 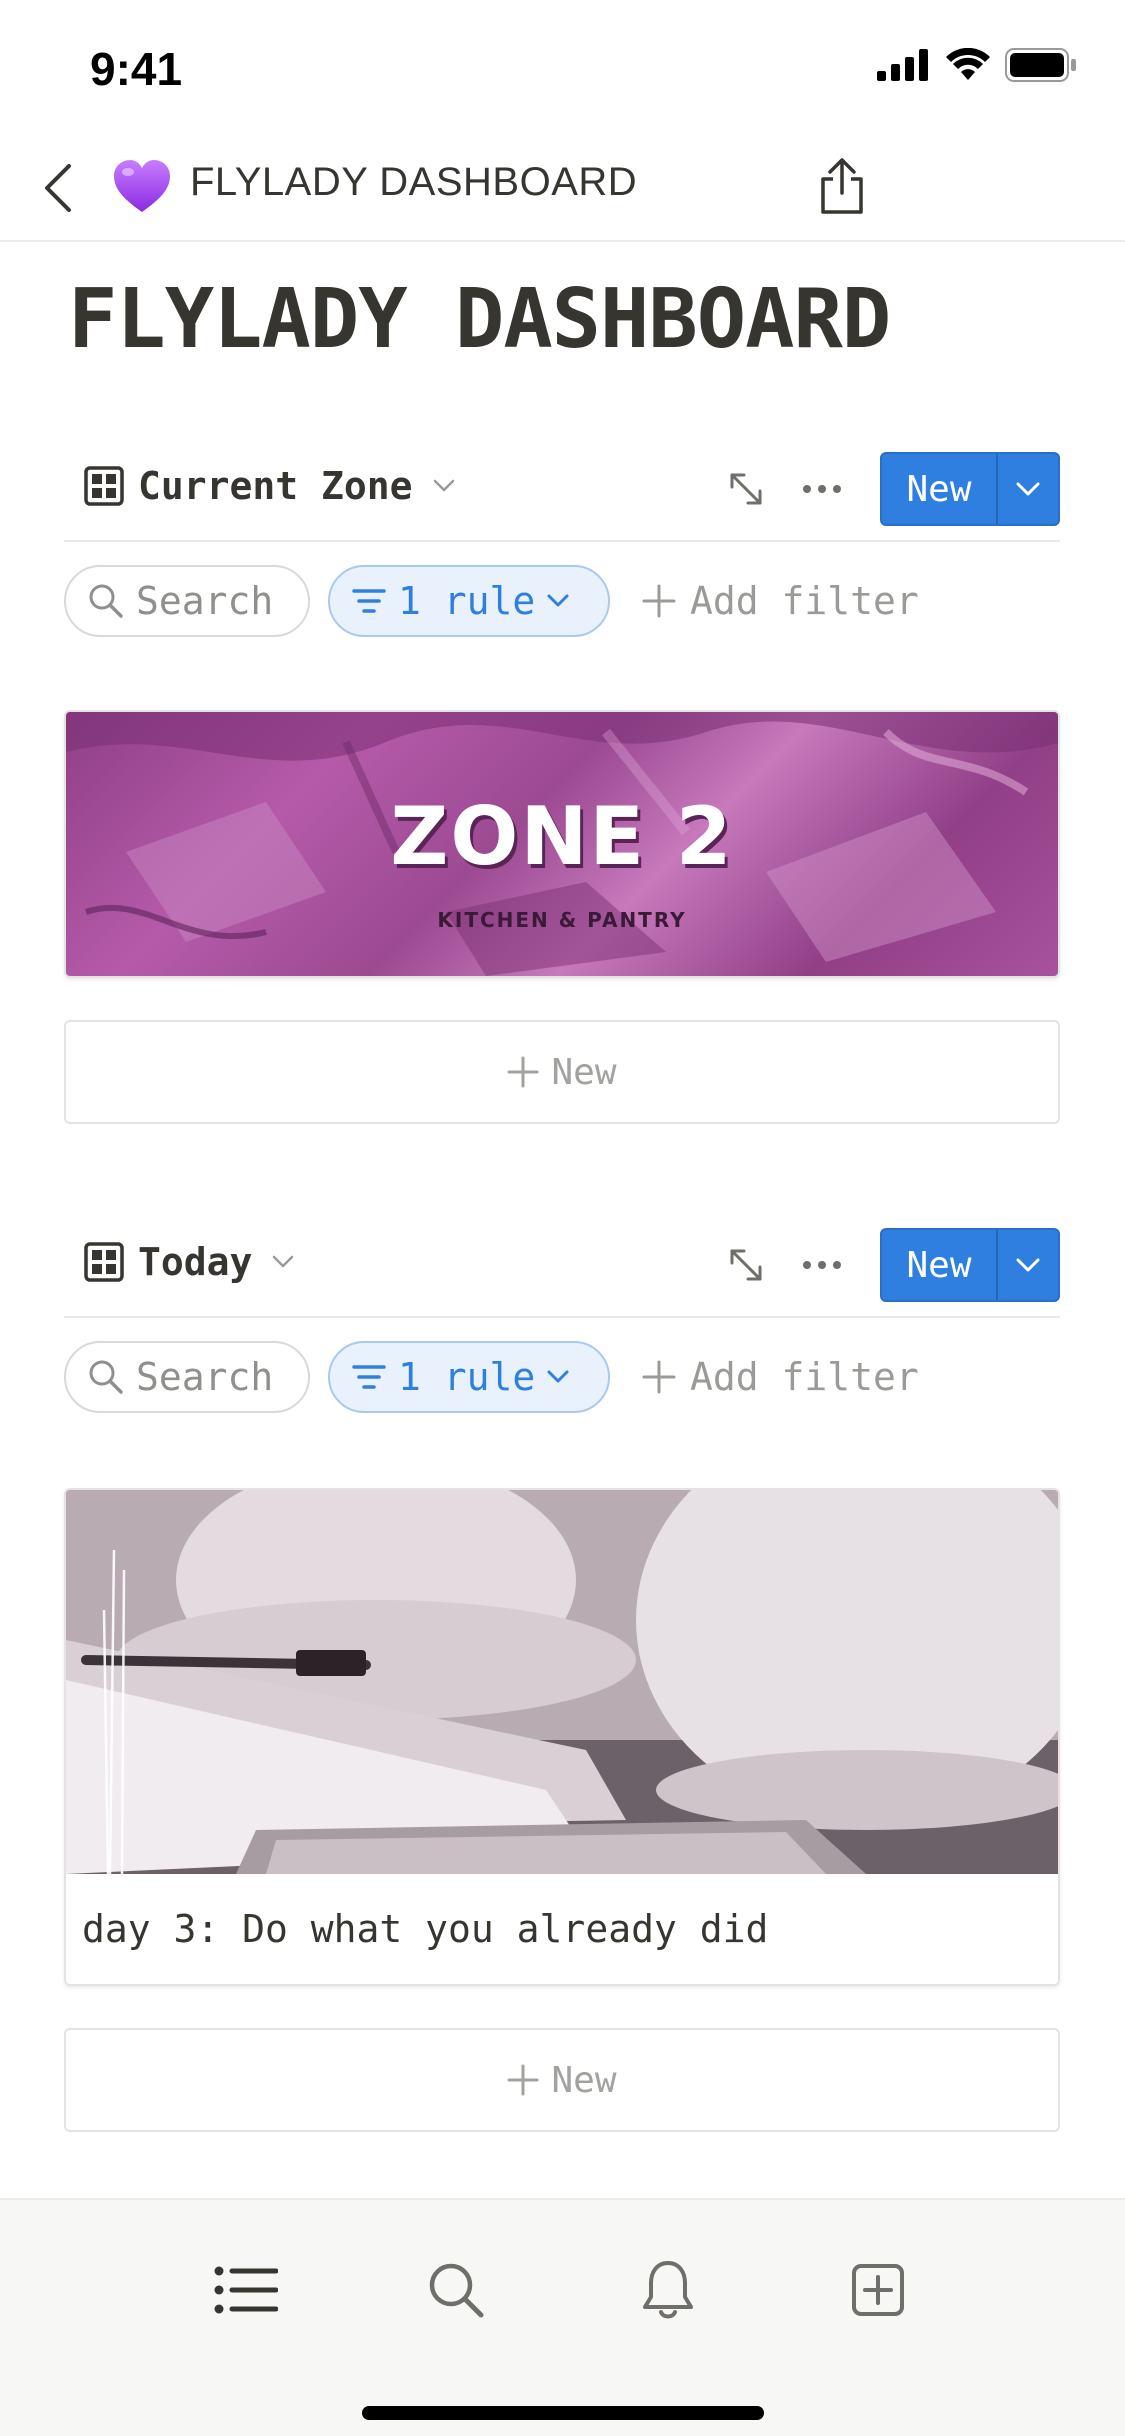 What do you see at coordinates (562, 2317) in the screenshot?
I see `bottom-tab-bar` at bounding box center [562, 2317].